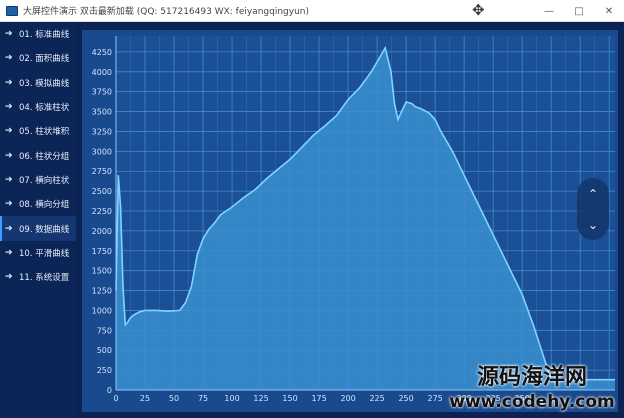  I want to click on y-tick-label: 0, so click(109, 390).